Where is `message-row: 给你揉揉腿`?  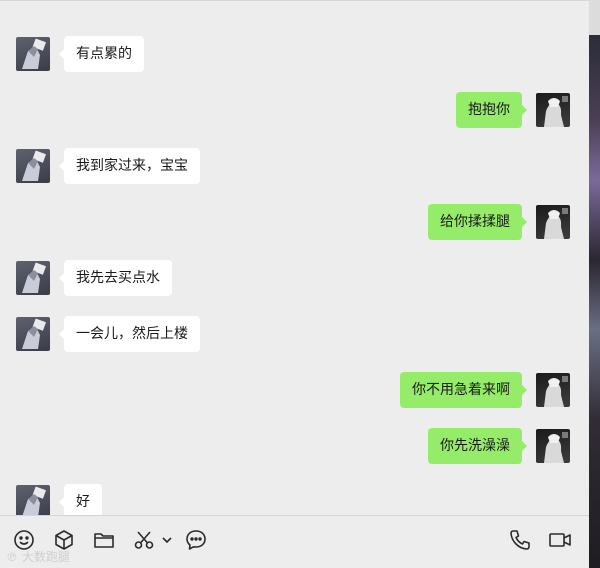 message-row: 给你揉揉腿 is located at coordinates (435, 222).